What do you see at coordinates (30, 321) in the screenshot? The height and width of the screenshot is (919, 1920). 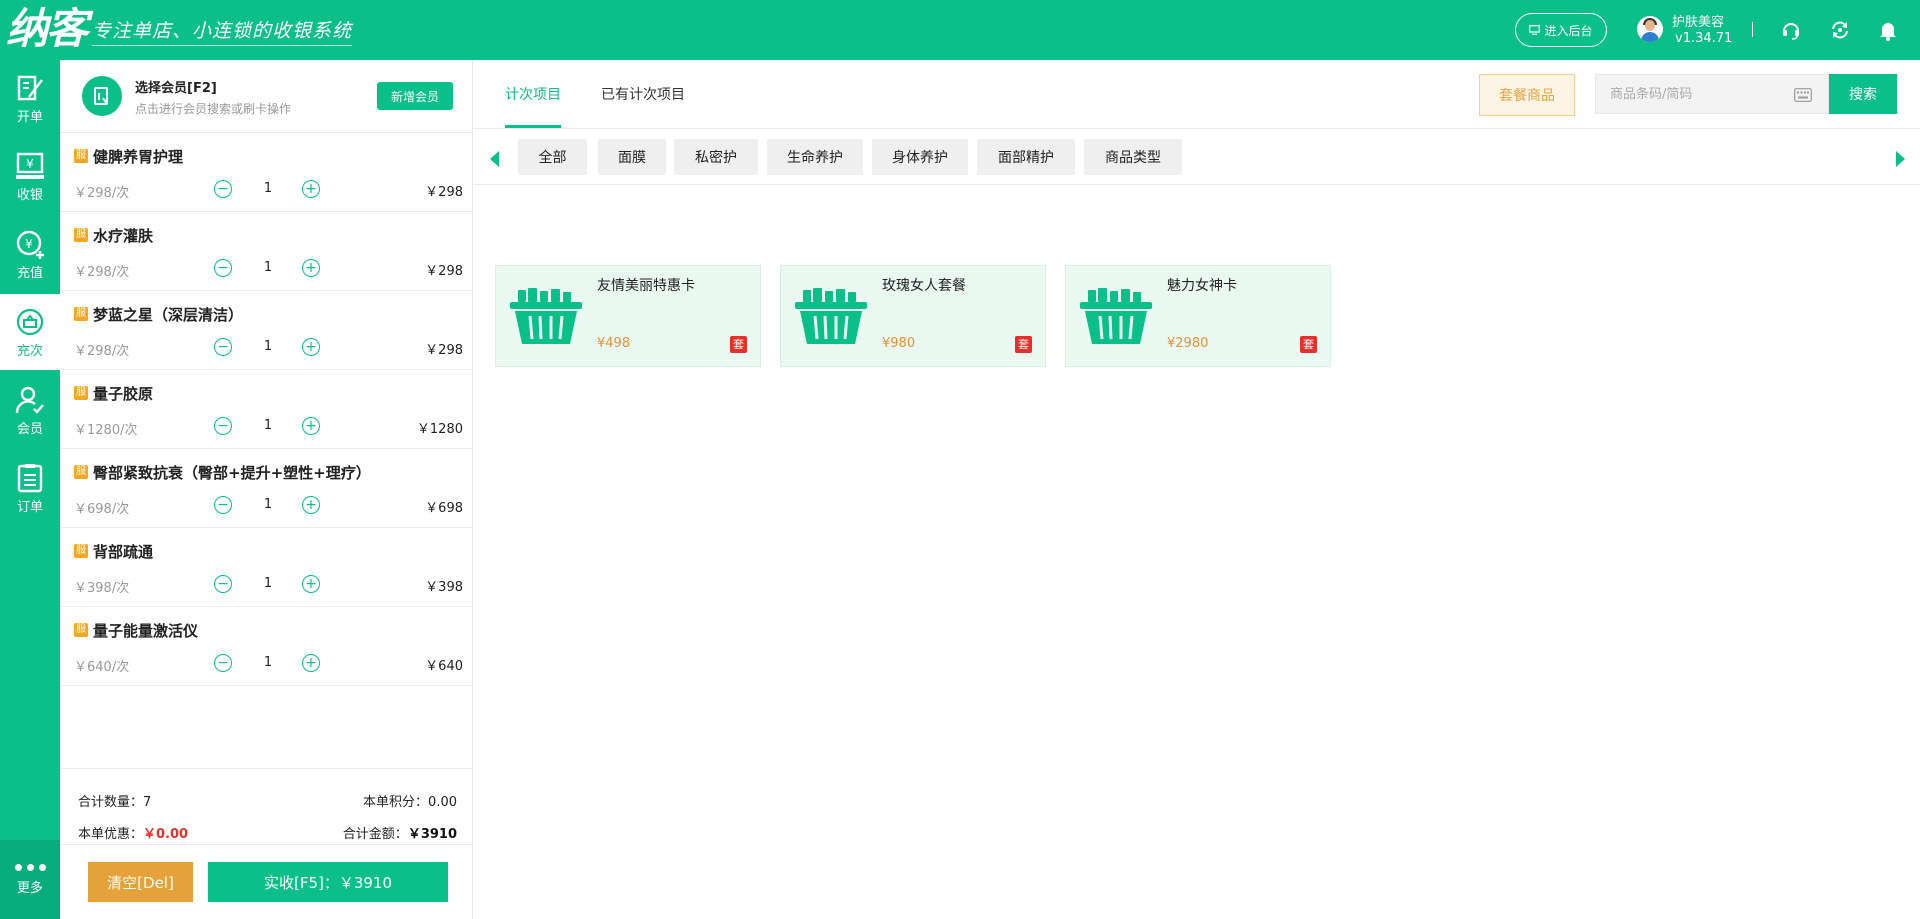 I see `recharge-count-icon` at bounding box center [30, 321].